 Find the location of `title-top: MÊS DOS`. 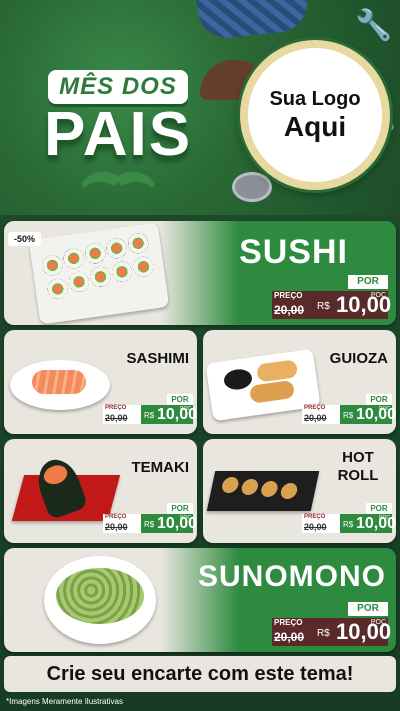

title-top: MÊS DOS is located at coordinates (118, 87).